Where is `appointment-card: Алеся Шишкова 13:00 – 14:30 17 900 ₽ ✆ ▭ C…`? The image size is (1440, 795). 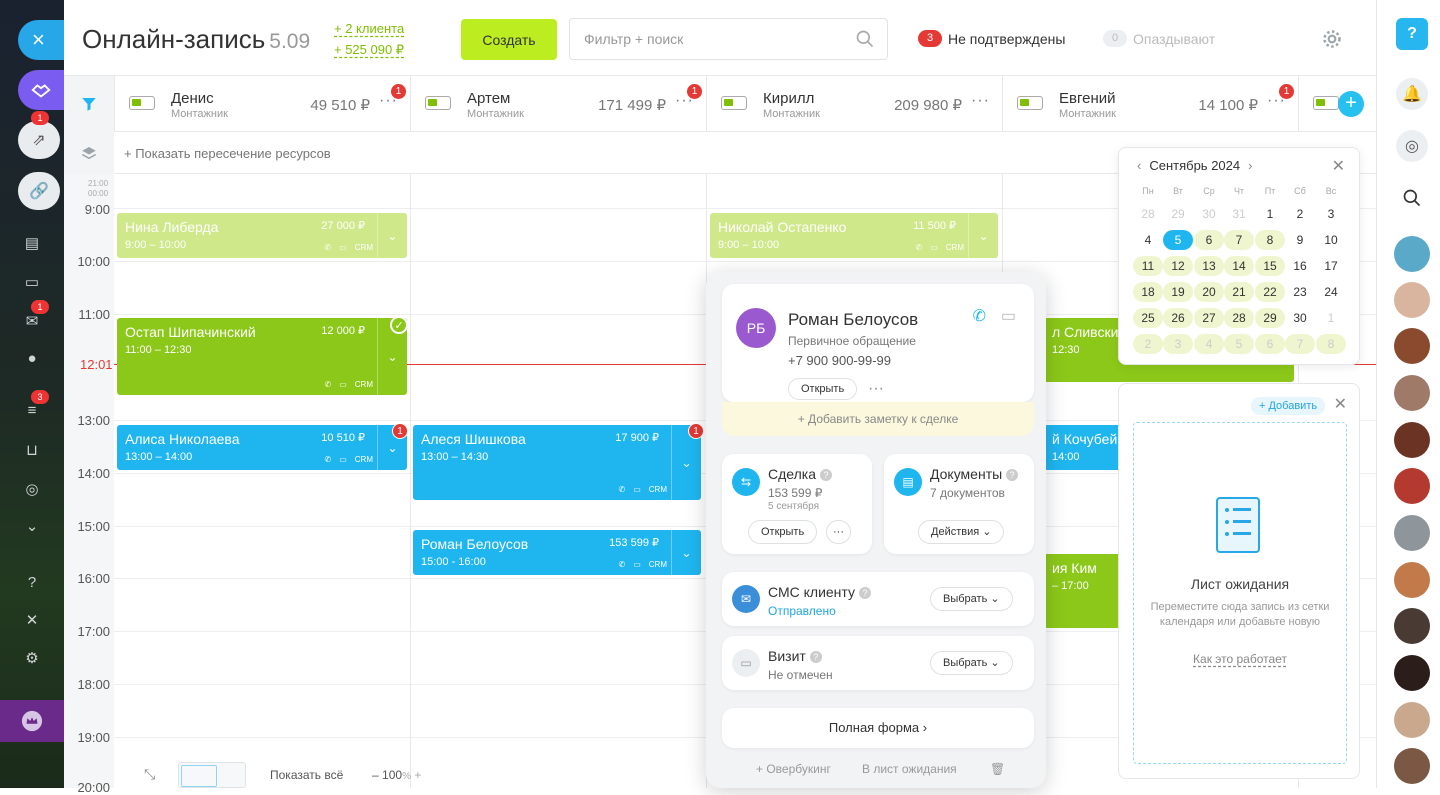
appointment-card: Алеся Шишкова 13:00 – 14:30 17 900 ₽ ✆ ▭ C… is located at coordinates (557, 462).